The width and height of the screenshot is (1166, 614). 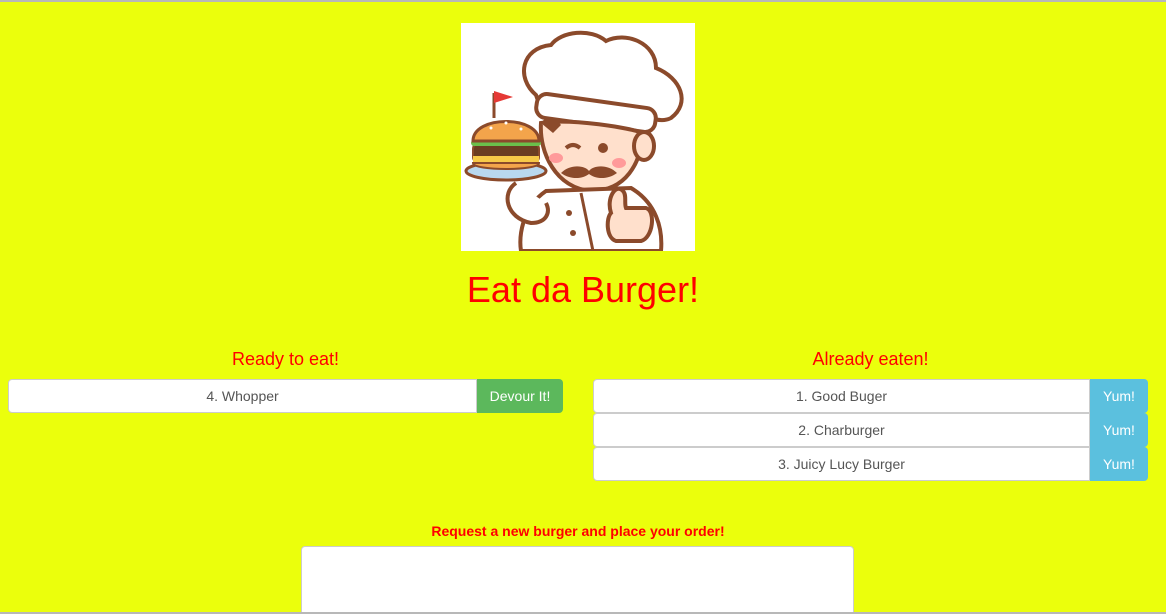 I want to click on list-item: 2. Charburger Yum!, so click(x=870, y=430).